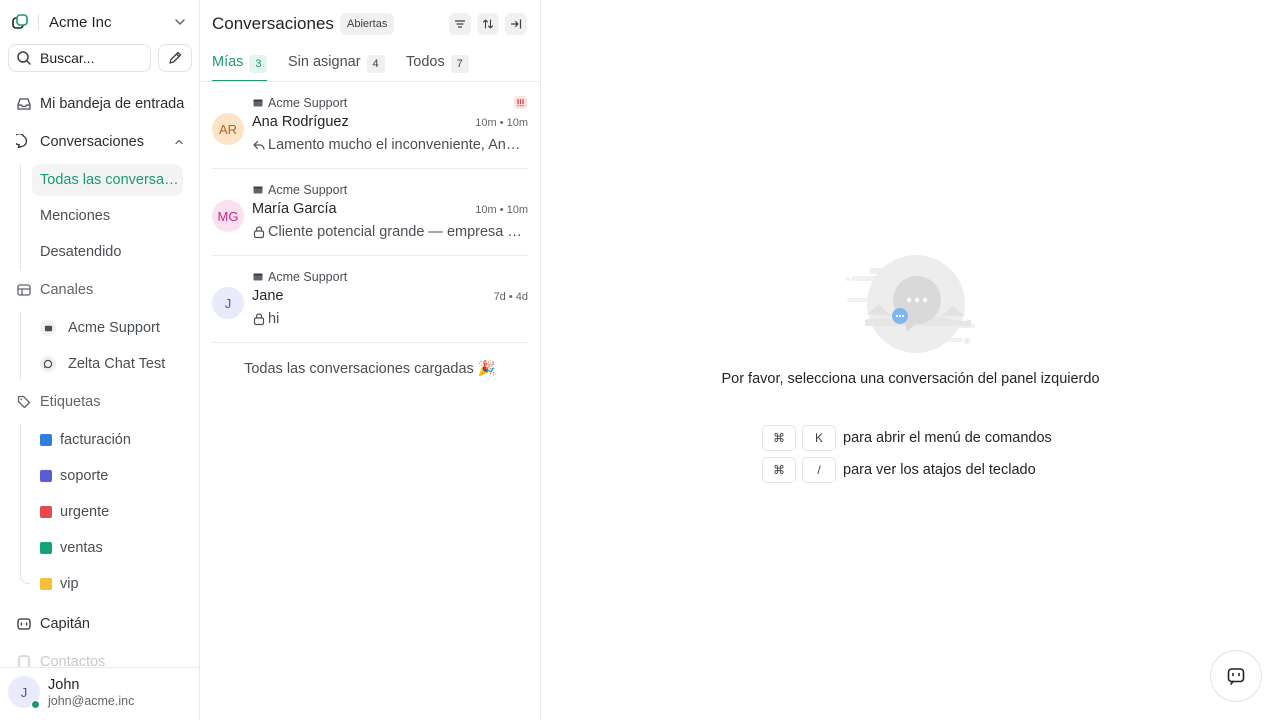 This screenshot has width=1280, height=720. Describe the element at coordinates (24, 624) in the screenshot. I see `bot-icon` at that location.